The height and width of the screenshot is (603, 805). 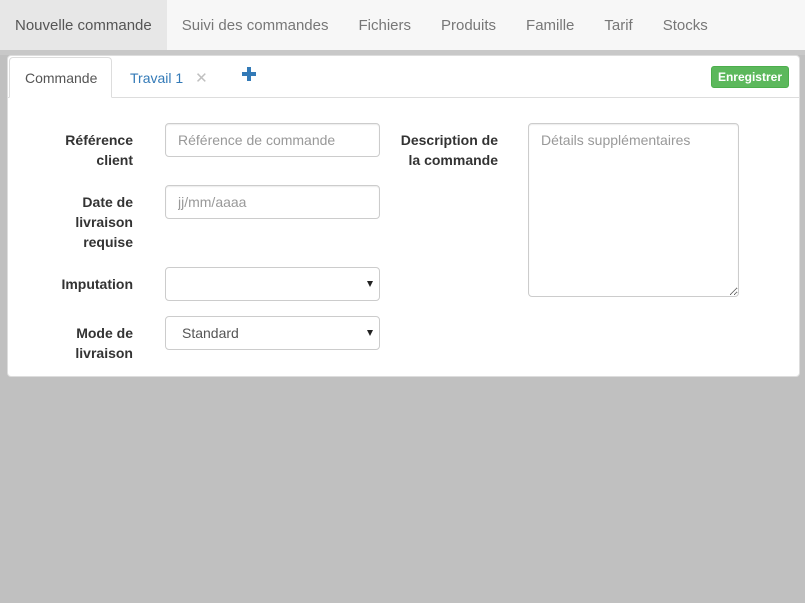 What do you see at coordinates (99, 150) in the screenshot?
I see `reference-label: Référence client` at bounding box center [99, 150].